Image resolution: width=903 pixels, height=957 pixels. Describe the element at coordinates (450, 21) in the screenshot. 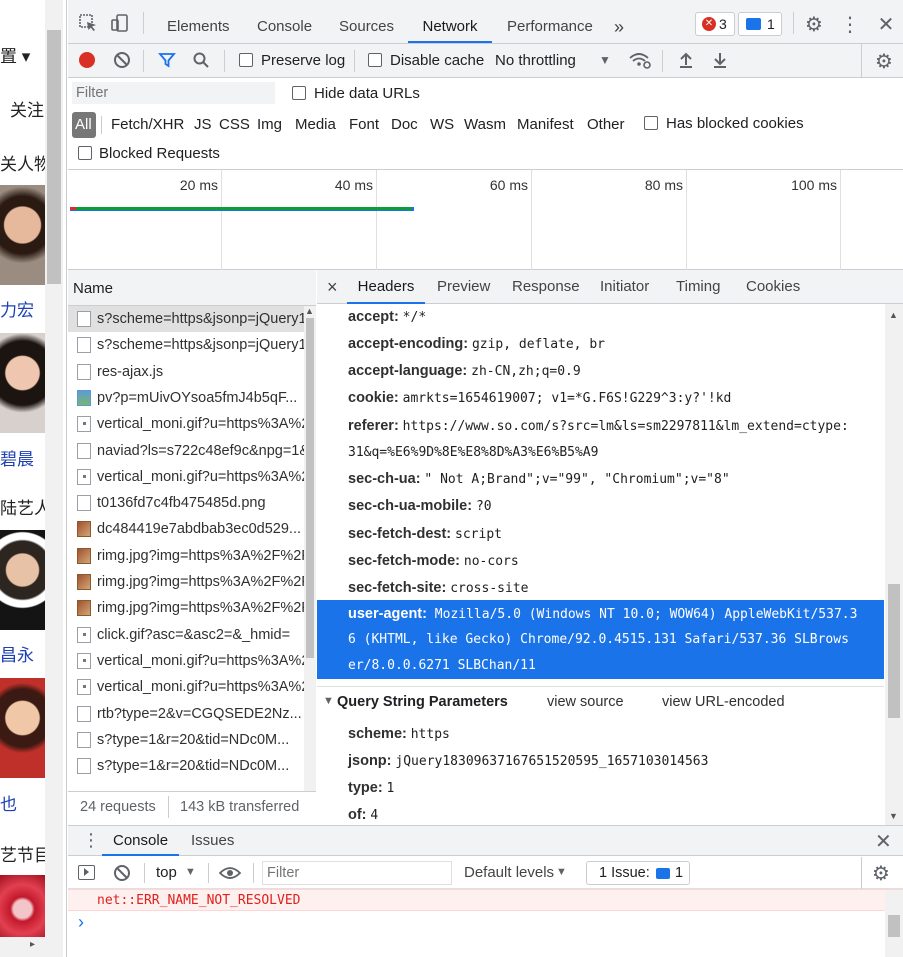

I see `tab-network: Network` at that location.